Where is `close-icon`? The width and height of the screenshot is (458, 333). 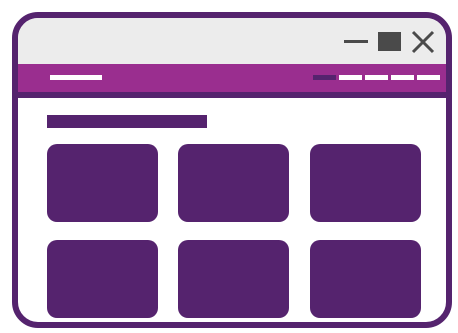
close-icon is located at coordinates (423, 42).